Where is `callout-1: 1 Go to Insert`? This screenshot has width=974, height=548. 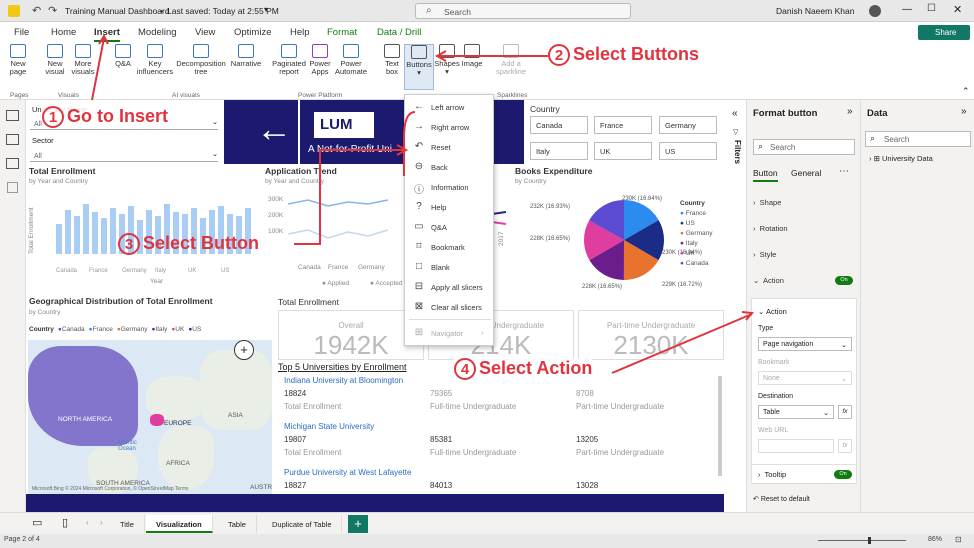
callout-1: 1 Go to Insert is located at coordinates (105, 117).